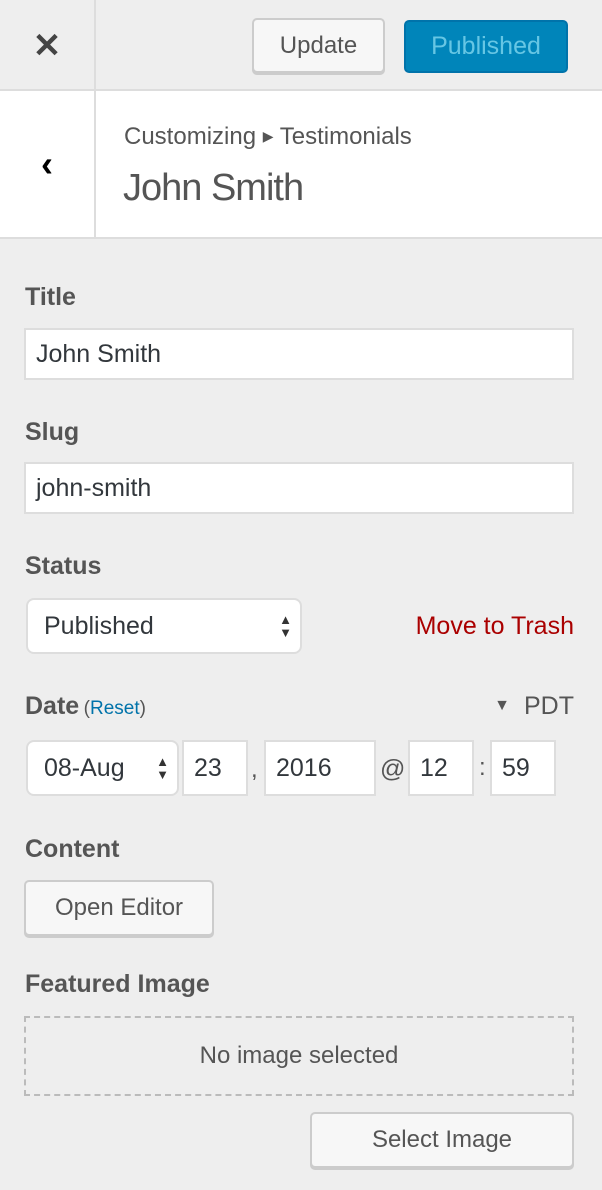 The height and width of the screenshot is (1190, 602). What do you see at coordinates (442, 1140) in the screenshot?
I see `select-image-button: Select Image` at bounding box center [442, 1140].